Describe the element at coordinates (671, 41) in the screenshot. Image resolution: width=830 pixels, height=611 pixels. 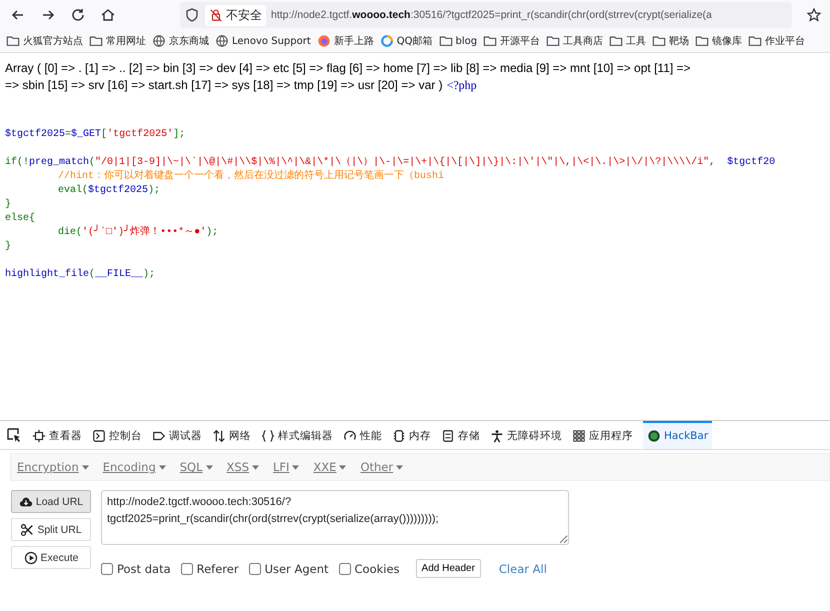
I see `bookmark-item: 靶场` at that location.